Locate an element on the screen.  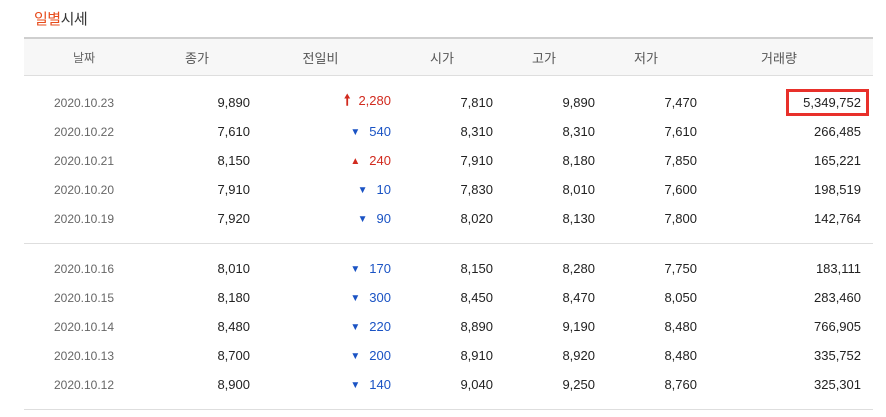
diff-value: 10 is located at coordinates (383, 189).